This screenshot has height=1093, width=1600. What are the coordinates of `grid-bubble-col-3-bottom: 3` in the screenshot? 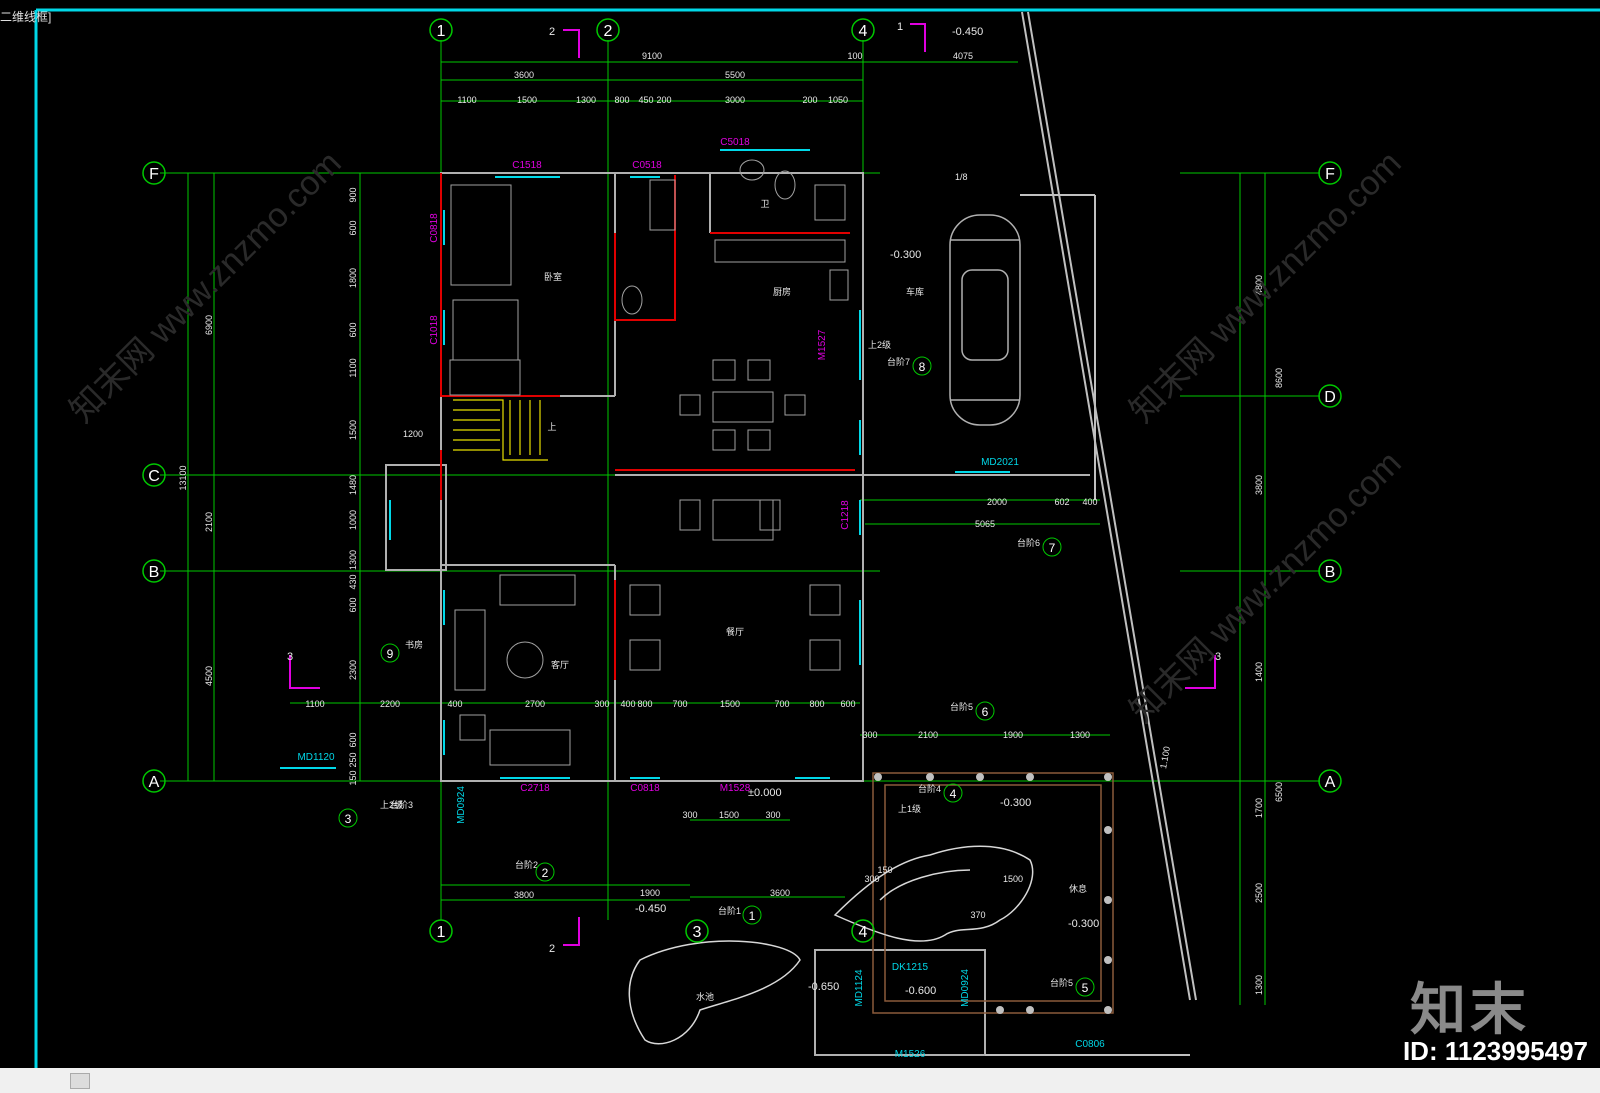 It's located at (697, 931).